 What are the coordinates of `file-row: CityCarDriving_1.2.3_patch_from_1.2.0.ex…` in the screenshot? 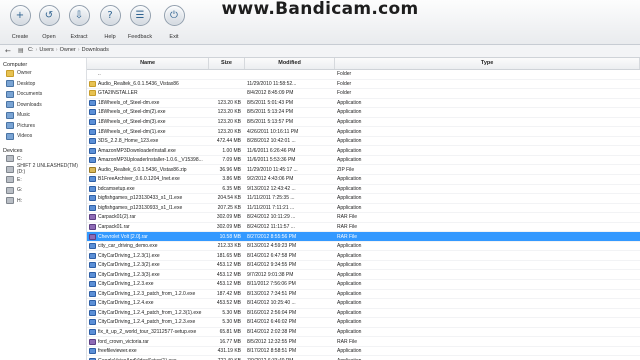 It's located at (363, 295).